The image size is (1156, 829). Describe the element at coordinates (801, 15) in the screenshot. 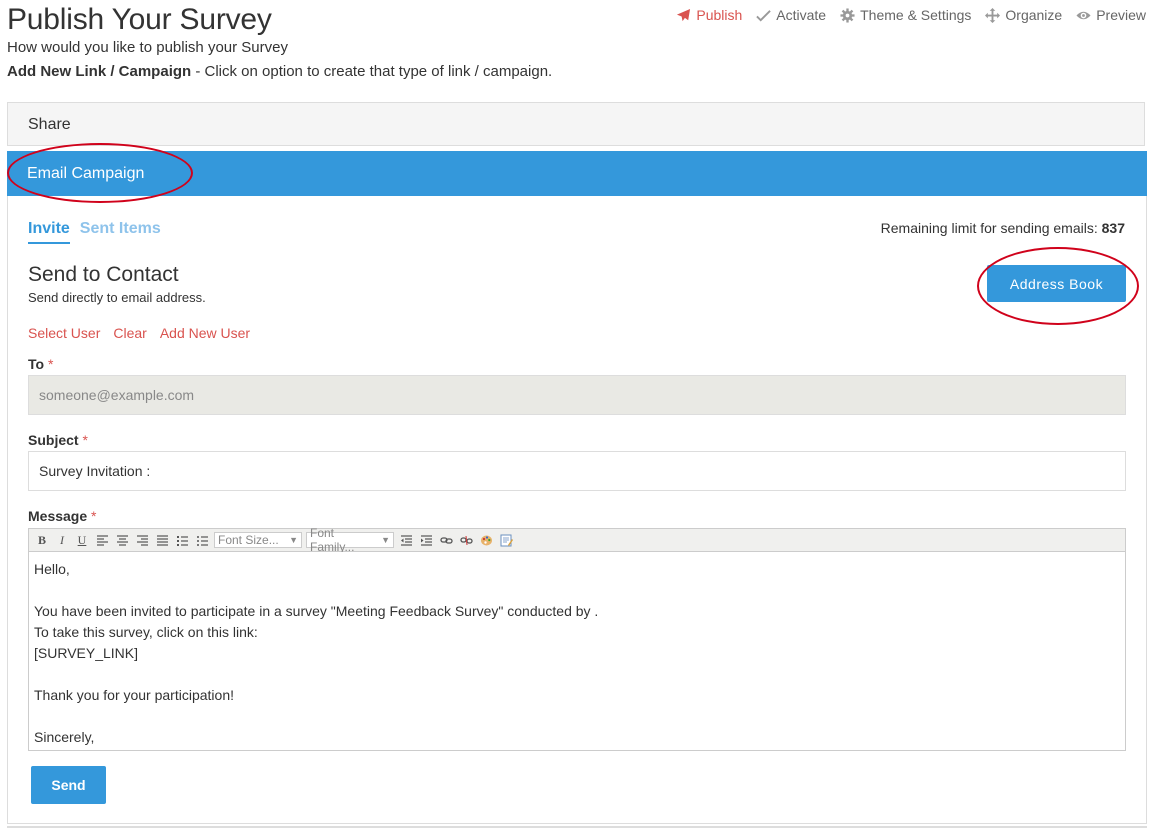

I see `nav-activate-label: Activate` at that location.